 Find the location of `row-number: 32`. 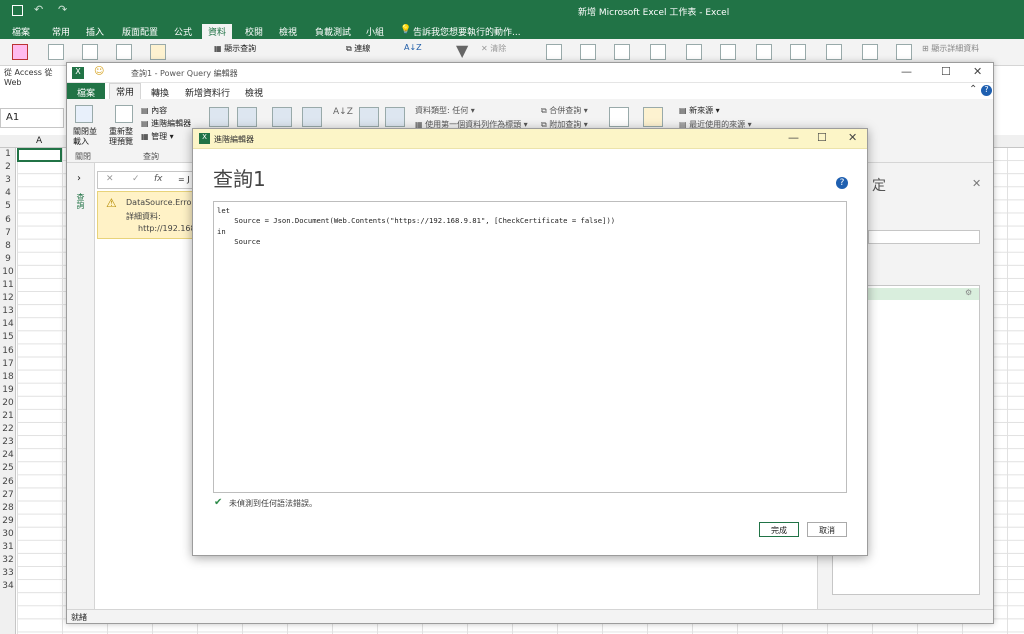

row-number: 32 is located at coordinates (8, 560).